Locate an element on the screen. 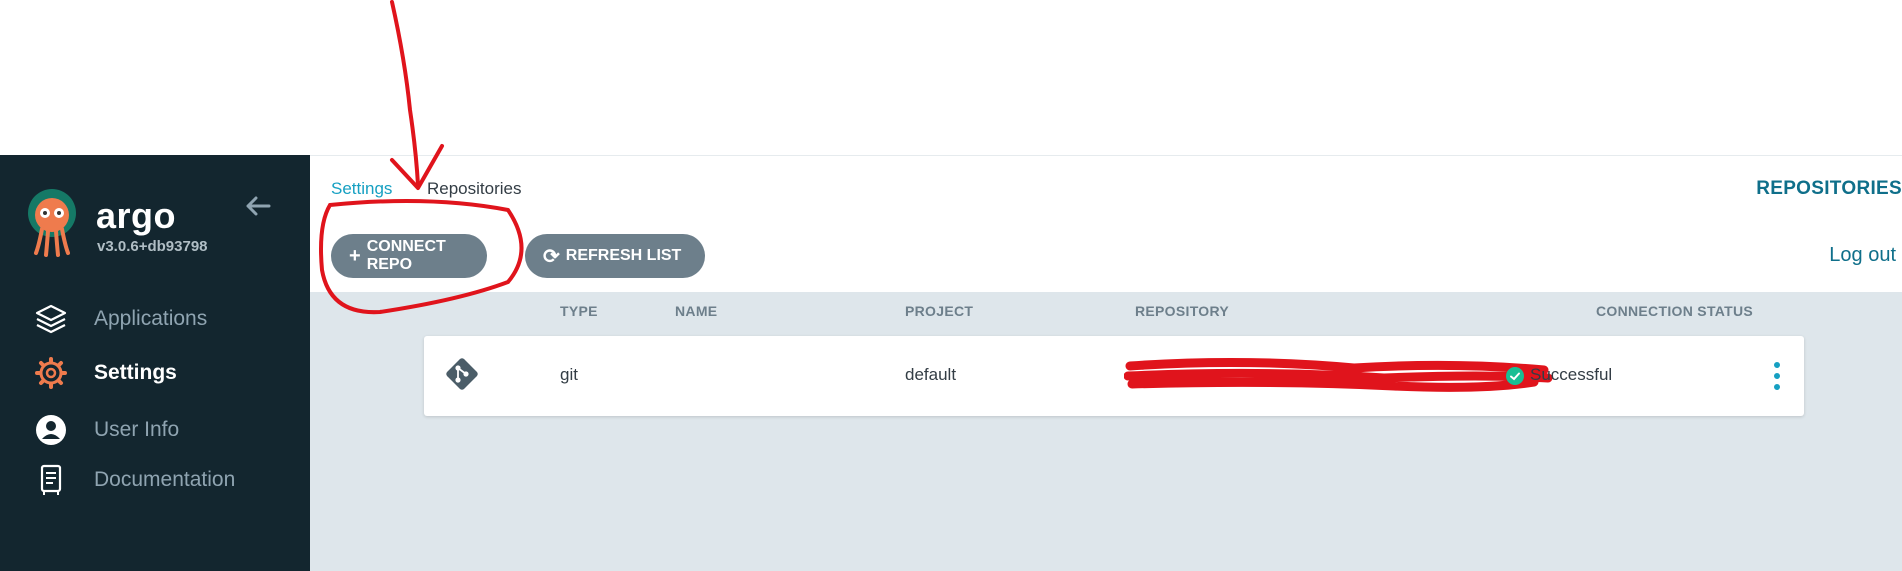 The height and width of the screenshot is (571, 1902). column-header-repository: REPOSITORY is located at coordinates (1182, 311).